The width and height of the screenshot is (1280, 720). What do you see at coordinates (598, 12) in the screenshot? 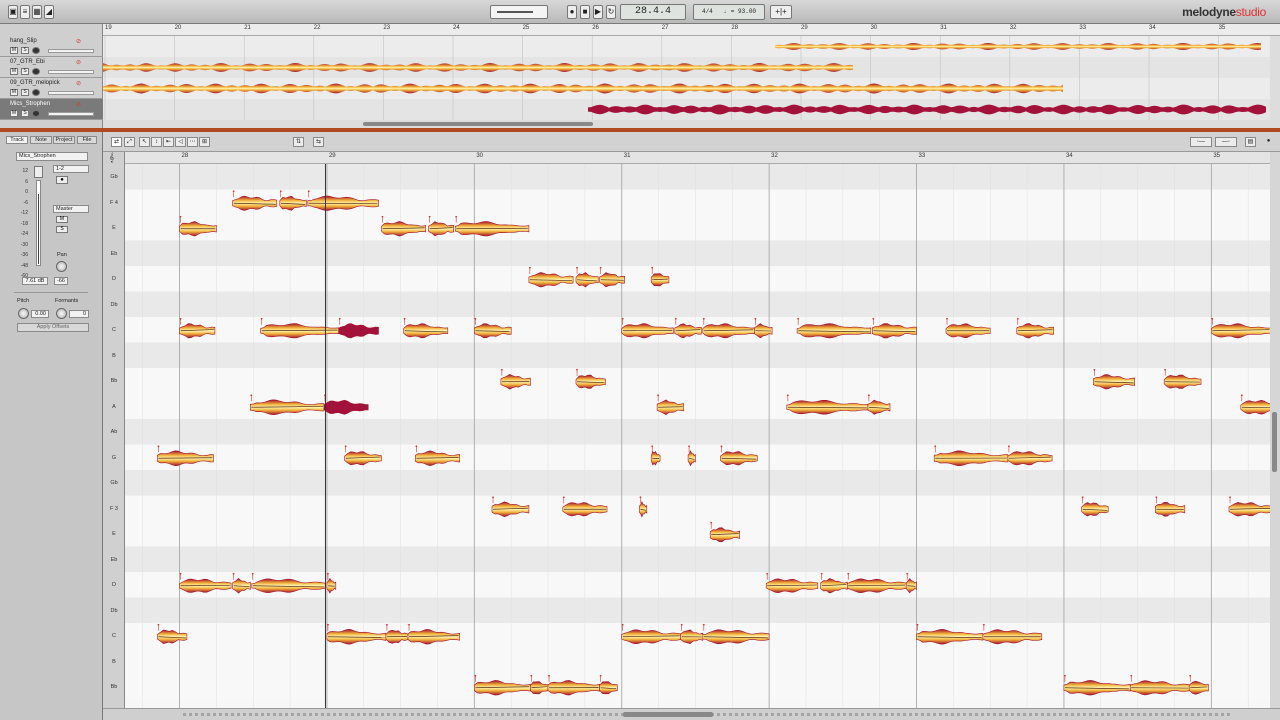
I see `play-icon: ▶` at bounding box center [598, 12].